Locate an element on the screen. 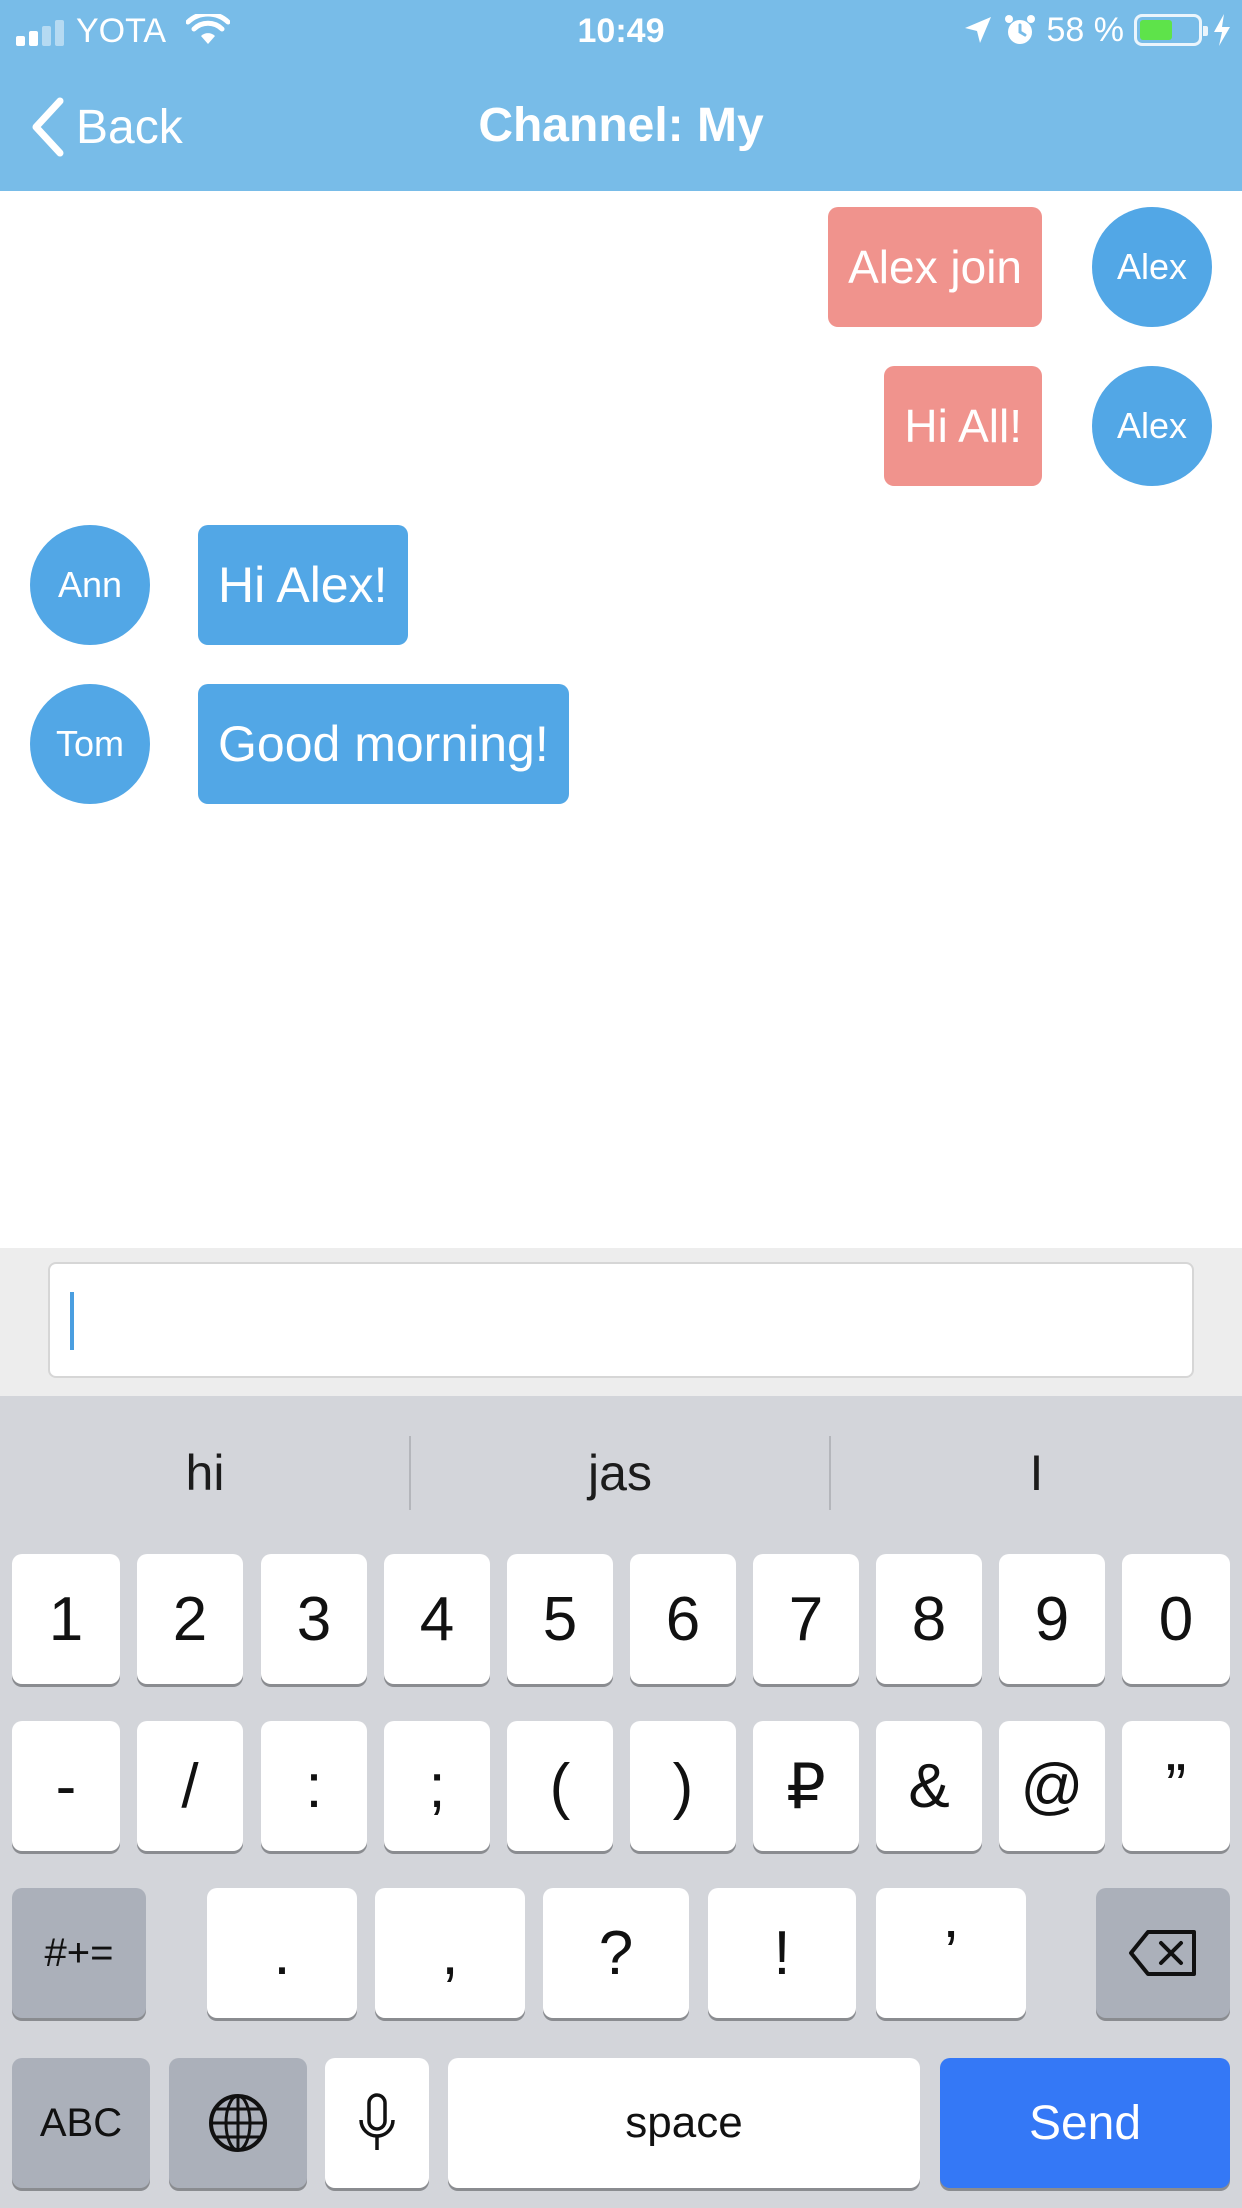 This screenshot has height=2208, width=1242. key-question: ? is located at coordinates (616, 1953).